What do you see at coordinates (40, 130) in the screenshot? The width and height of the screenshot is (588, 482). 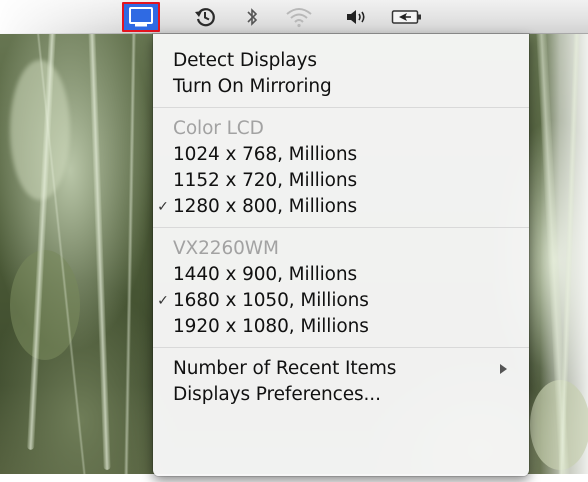 I see `background-blur` at bounding box center [40, 130].